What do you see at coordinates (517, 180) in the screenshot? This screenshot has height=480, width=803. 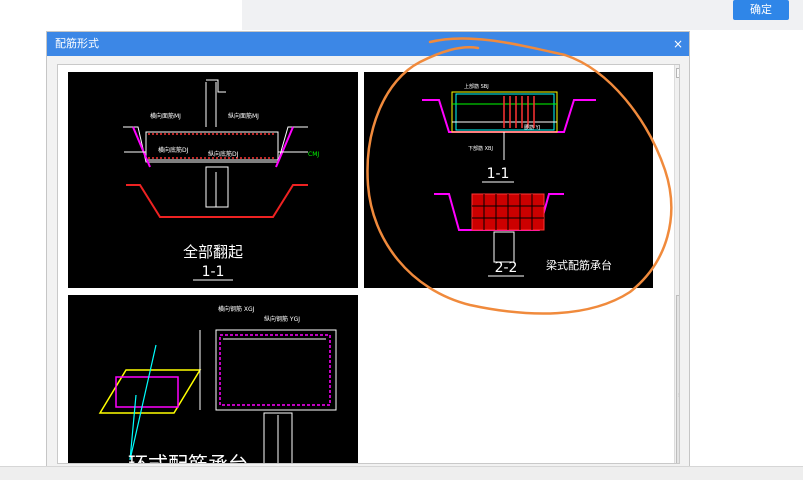 I see `drawing-beam-cap: 上部筋 SBJ 下部筋 XBJ 腰筋 YJ 1-1 2-2 梁式配筋承台` at bounding box center [517, 180].